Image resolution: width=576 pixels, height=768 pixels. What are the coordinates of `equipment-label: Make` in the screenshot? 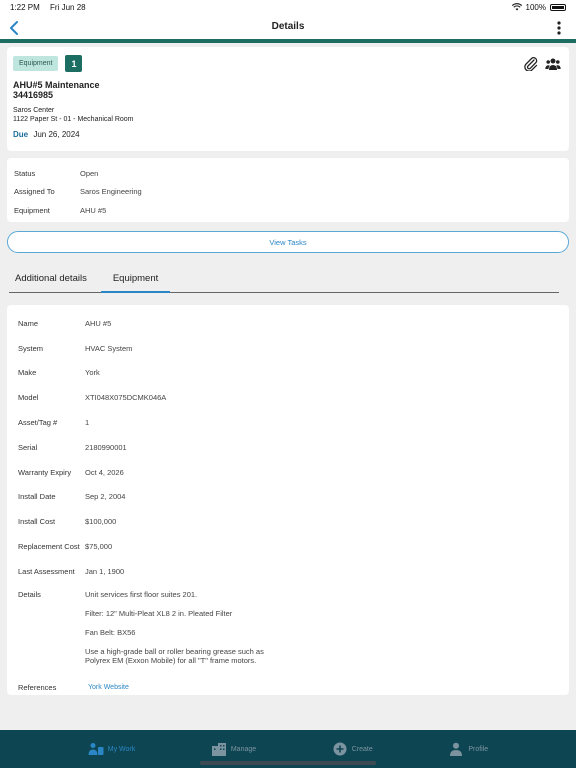 It's located at (27, 373).